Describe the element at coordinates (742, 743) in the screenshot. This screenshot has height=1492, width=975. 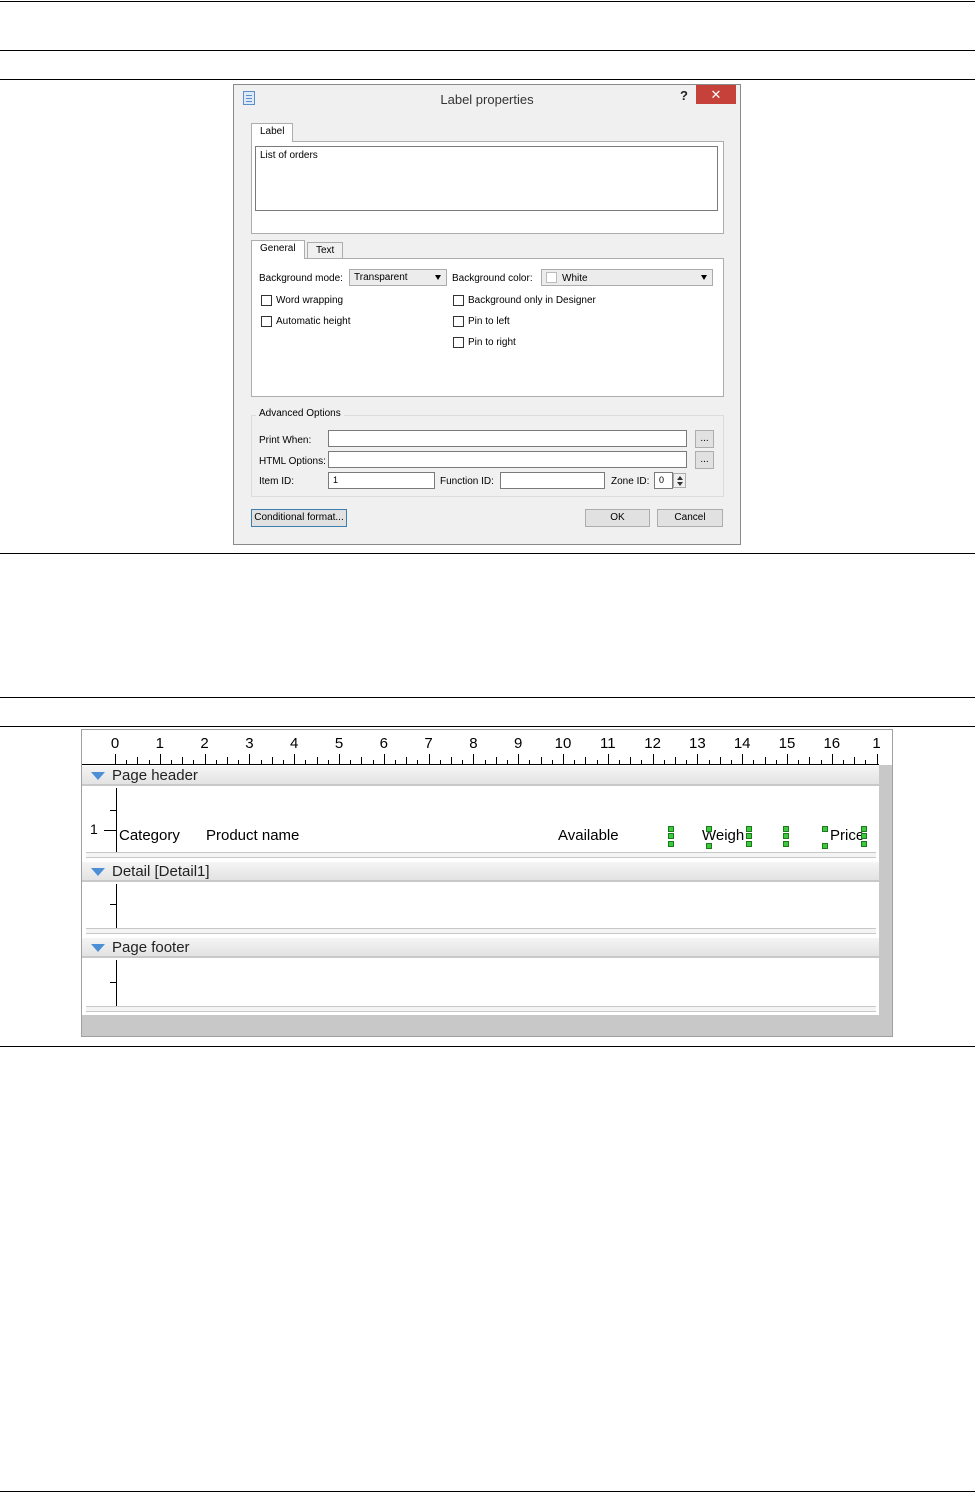
I see `ruler-number: 14` at that location.